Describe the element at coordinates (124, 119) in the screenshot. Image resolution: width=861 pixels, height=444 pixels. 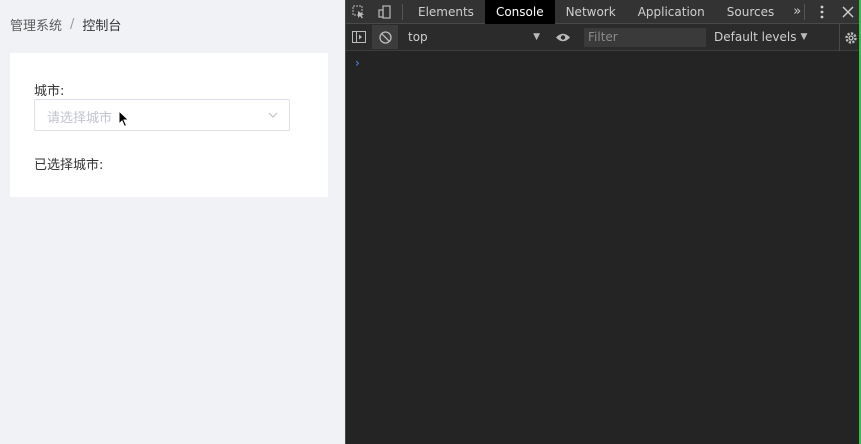
I see `mouse-cursor-icon` at that location.